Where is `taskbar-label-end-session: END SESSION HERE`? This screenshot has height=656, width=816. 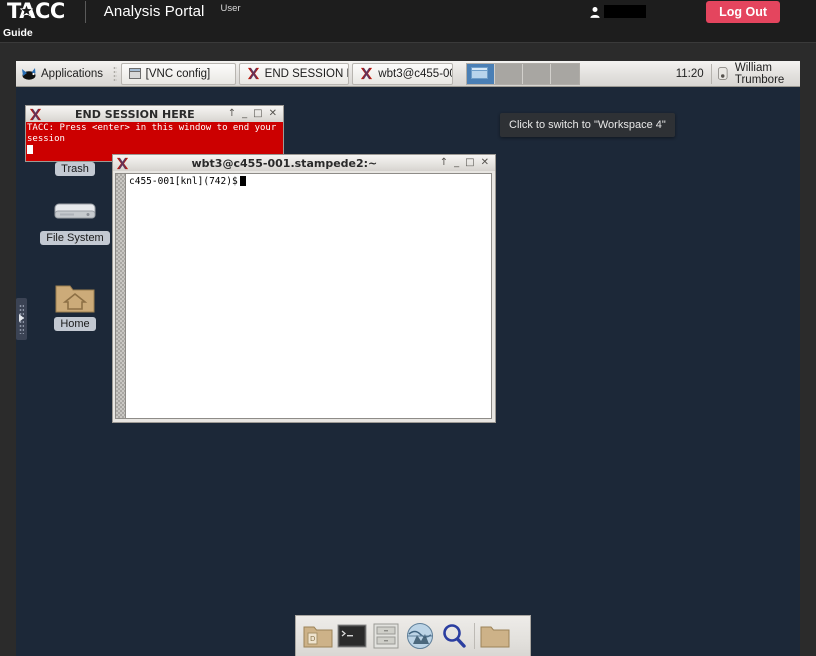
taskbar-label-end-session: END SESSION HERE is located at coordinates (306, 73).